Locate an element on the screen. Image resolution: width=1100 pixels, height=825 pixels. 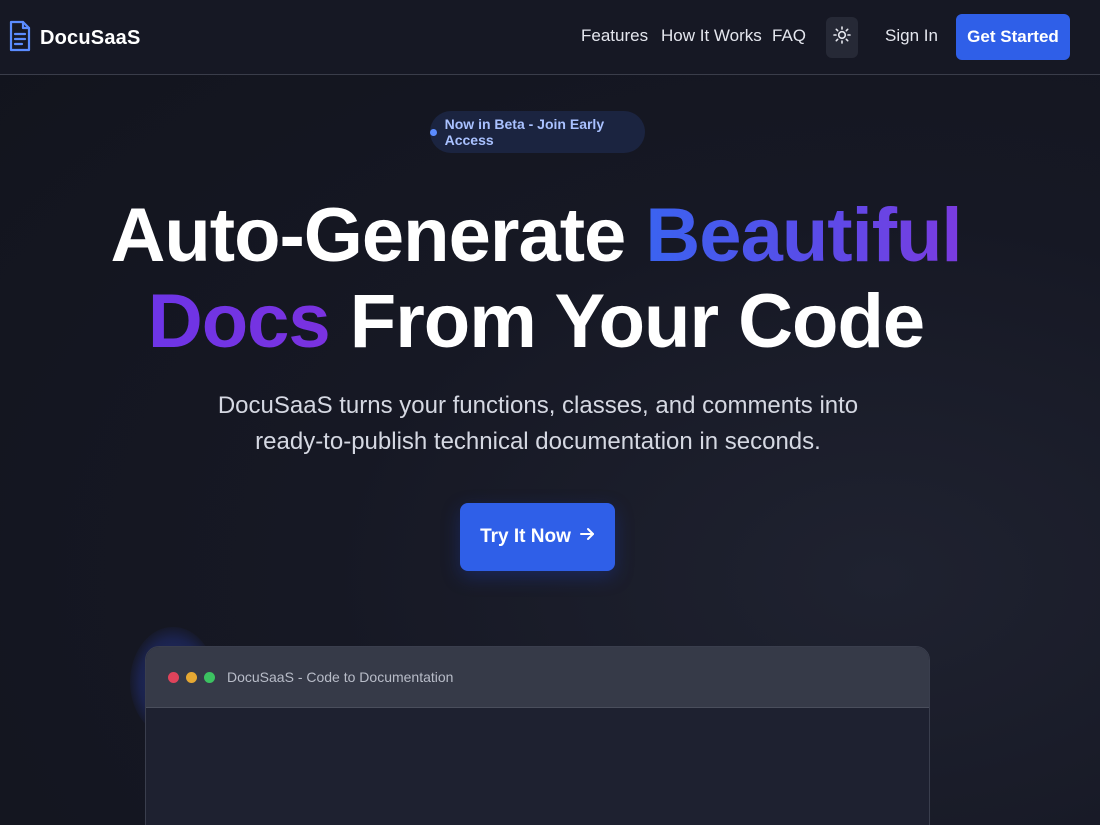
hero-title-plain-2: From Your Code is located at coordinates (627, 321).